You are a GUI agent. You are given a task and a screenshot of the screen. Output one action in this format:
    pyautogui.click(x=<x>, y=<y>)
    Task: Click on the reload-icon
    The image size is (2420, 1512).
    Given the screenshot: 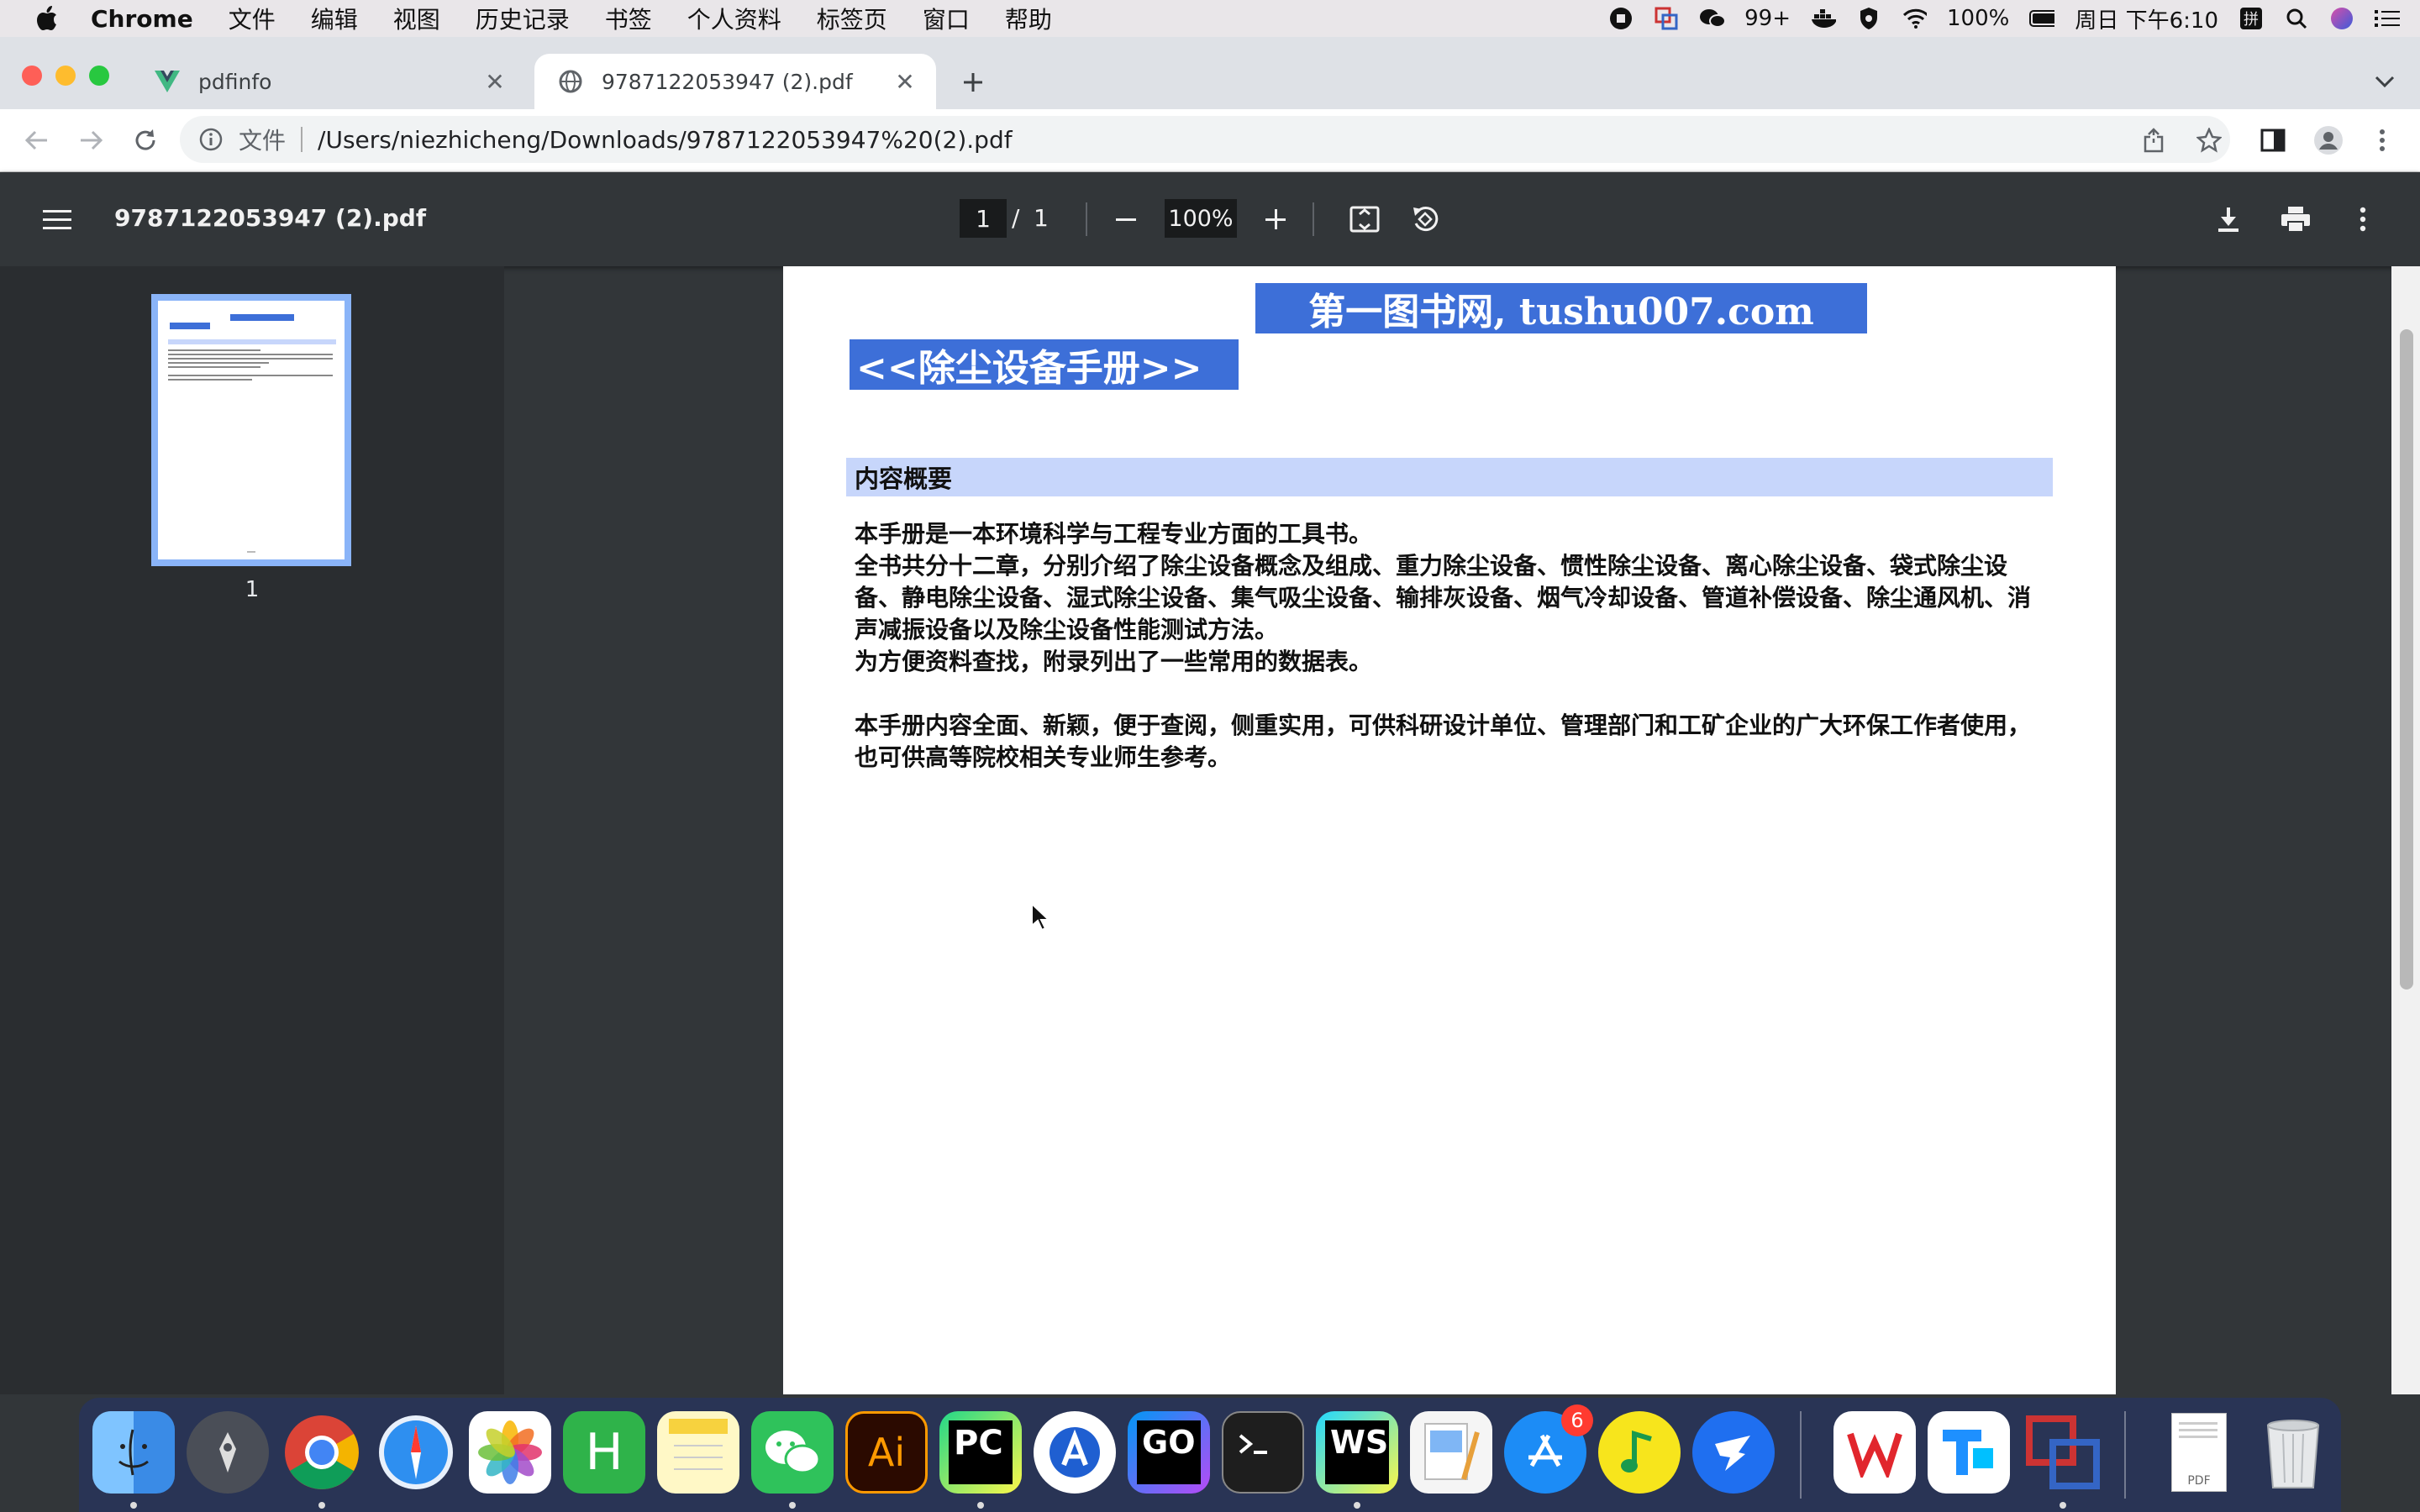 What is the action you would take?
    pyautogui.click(x=145, y=139)
    